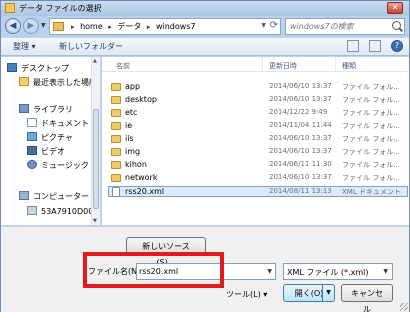  I want to click on file-name: desktop, so click(141, 99).